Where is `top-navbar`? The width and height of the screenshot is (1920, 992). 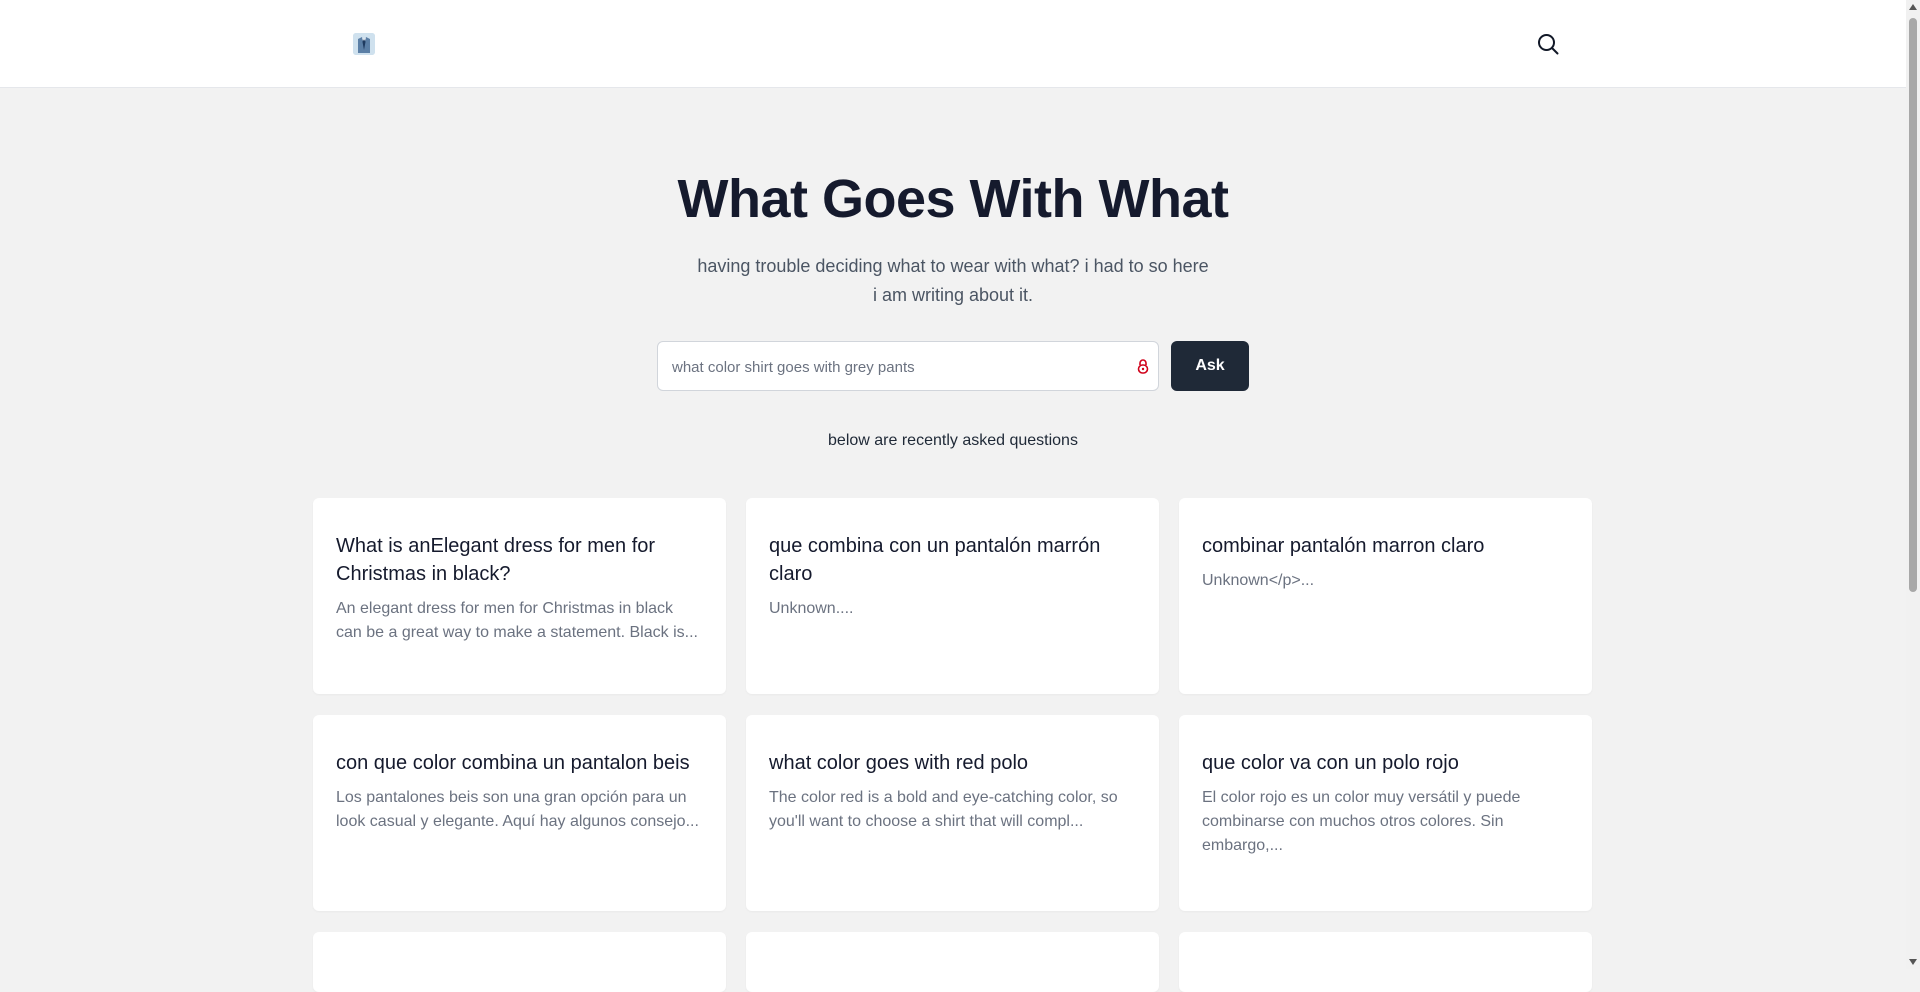 top-navbar is located at coordinates (953, 44).